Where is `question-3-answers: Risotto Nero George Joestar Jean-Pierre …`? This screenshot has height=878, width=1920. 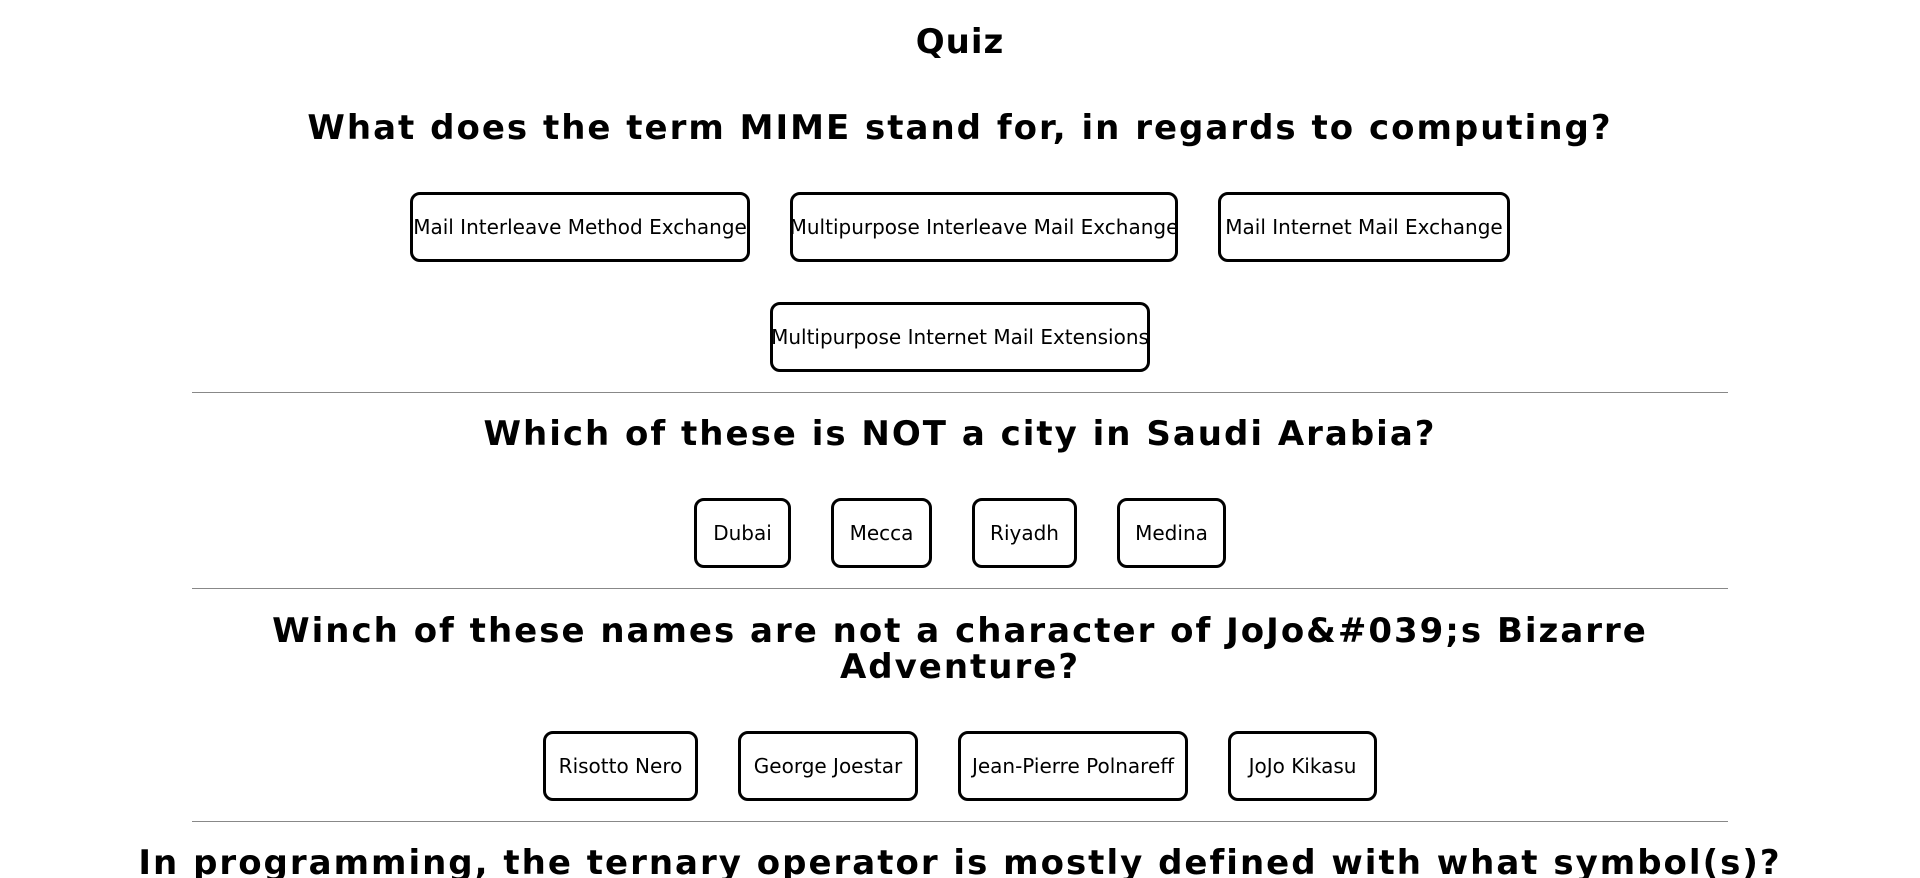 question-3-answers: Risotto Nero George Joestar Jean-Pierre … is located at coordinates (960, 766).